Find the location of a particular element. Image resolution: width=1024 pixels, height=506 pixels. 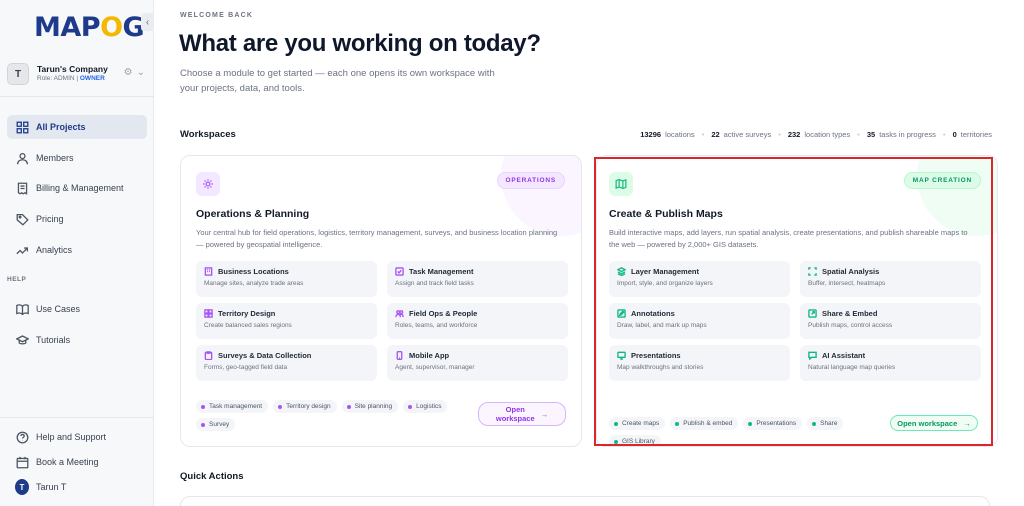

tile-subtitle: Create balanced sales regions is located at coordinates (248, 325).